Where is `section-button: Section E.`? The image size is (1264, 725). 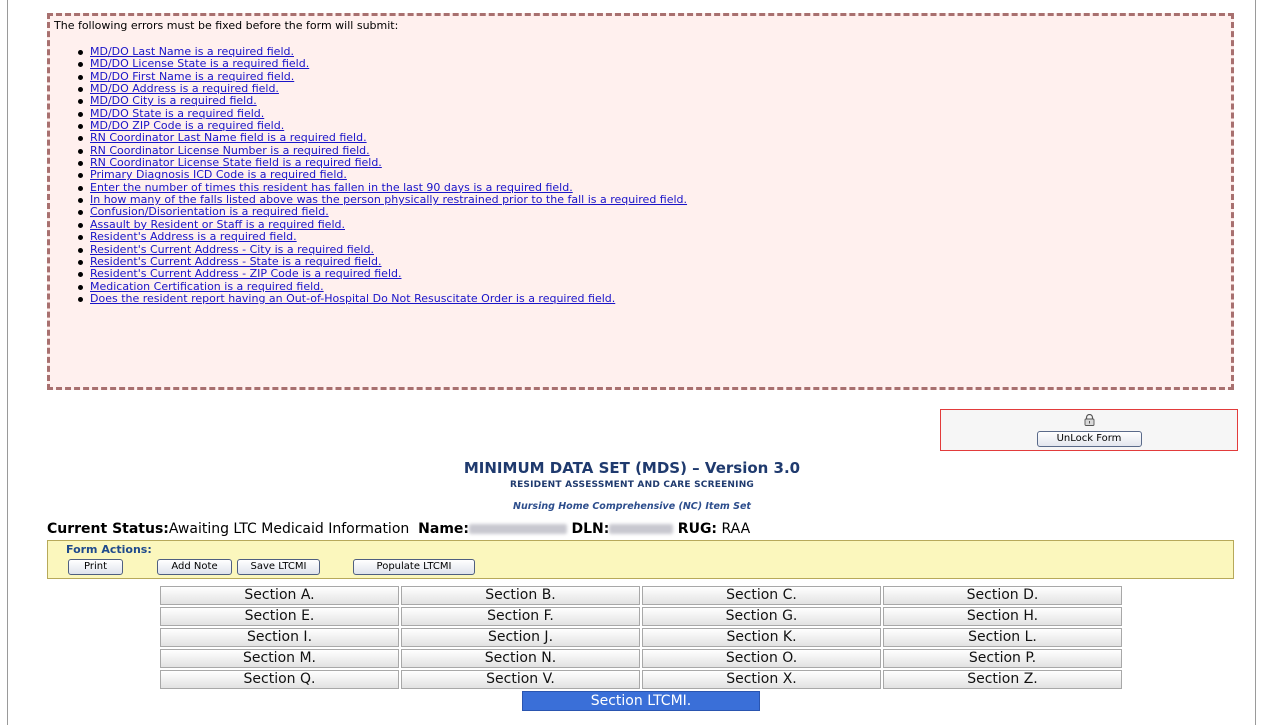 section-button: Section E. is located at coordinates (279, 616).